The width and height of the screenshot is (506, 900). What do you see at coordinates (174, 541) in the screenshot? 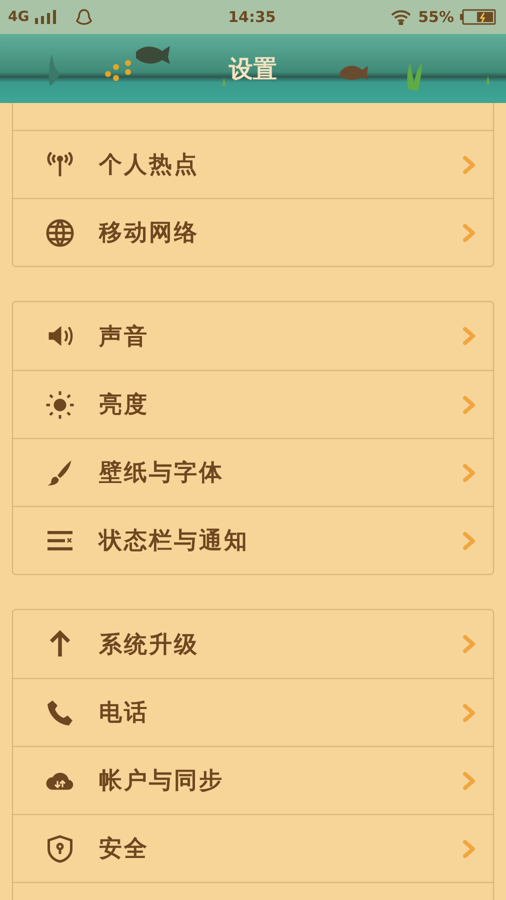
I see `settings-label: 状态栏与通知` at bounding box center [174, 541].